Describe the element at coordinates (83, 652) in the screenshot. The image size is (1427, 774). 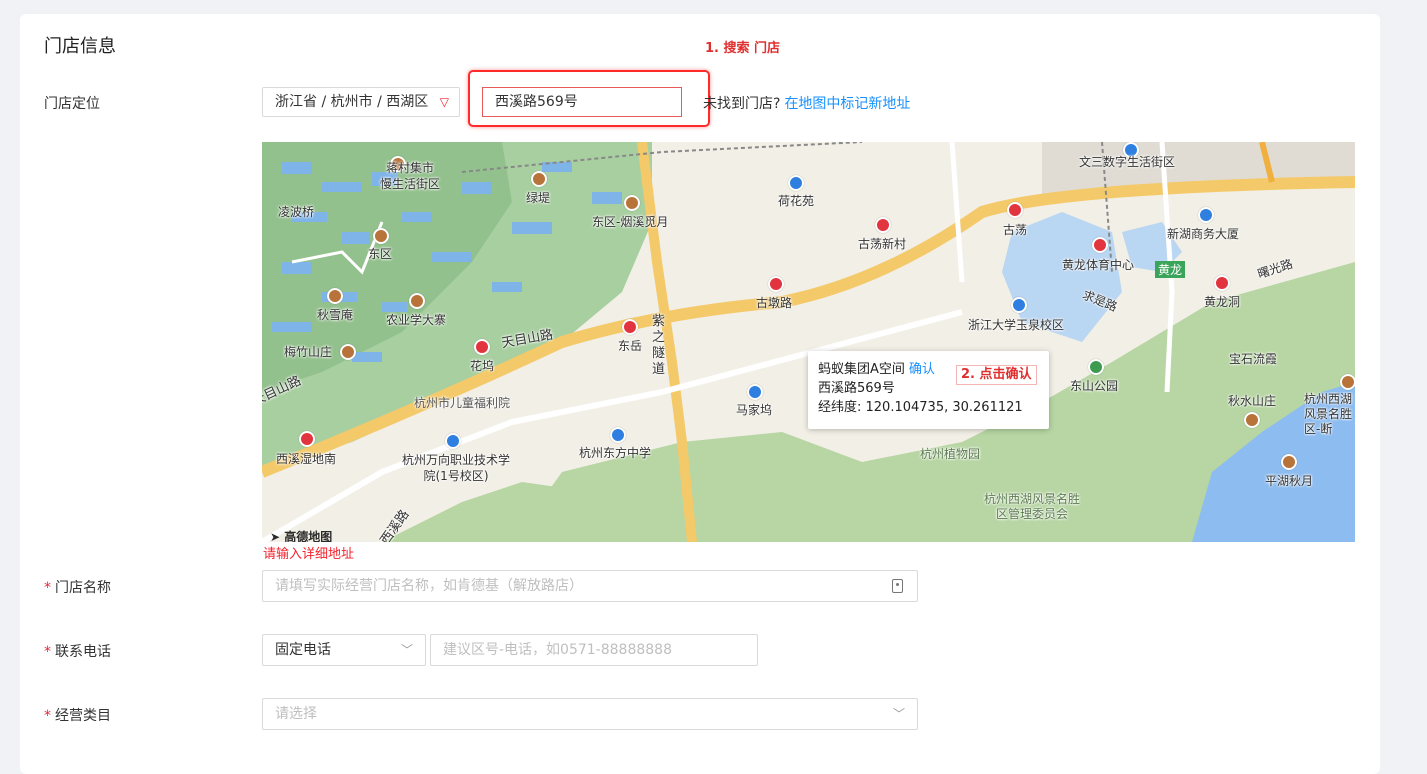
I see `phone-label-text: 联系电话` at that location.